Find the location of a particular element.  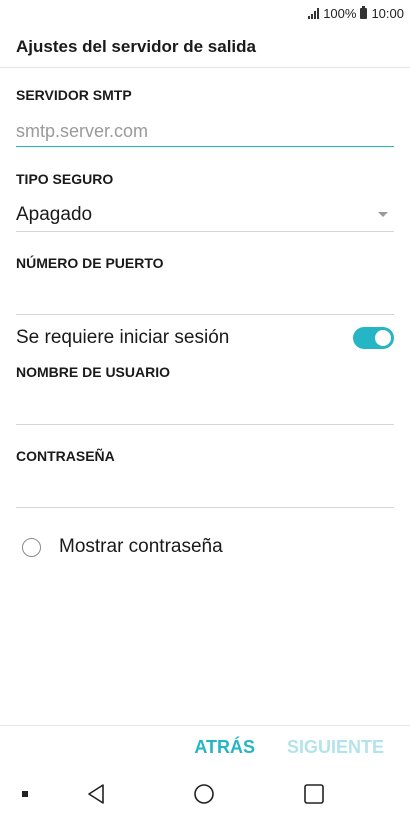

battery-icon is located at coordinates (364, 12).